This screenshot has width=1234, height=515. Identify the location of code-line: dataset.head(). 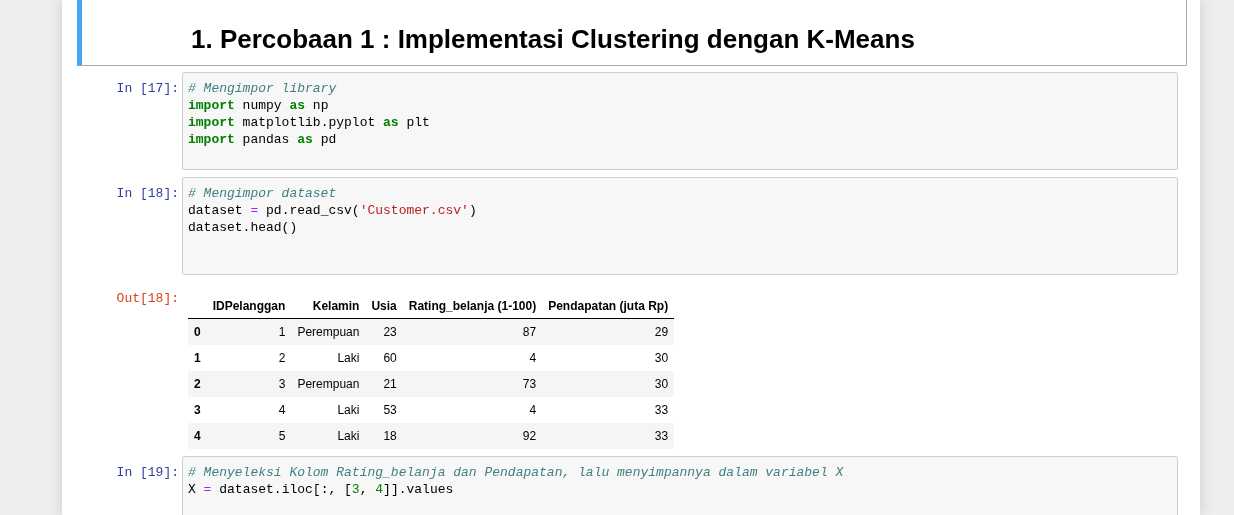
(243, 227).